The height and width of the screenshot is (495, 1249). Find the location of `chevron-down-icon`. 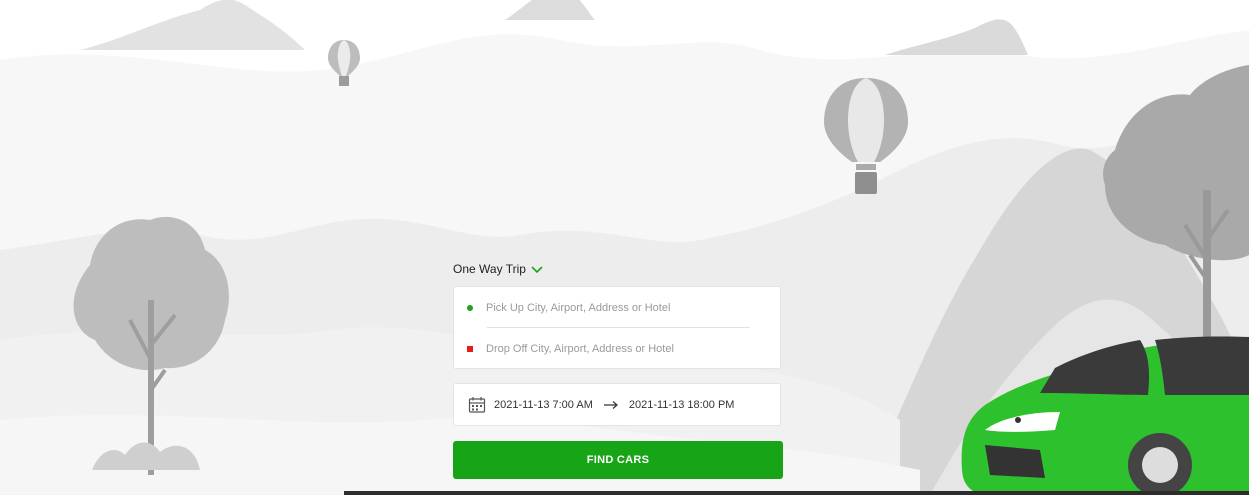

chevron-down-icon is located at coordinates (537, 270).